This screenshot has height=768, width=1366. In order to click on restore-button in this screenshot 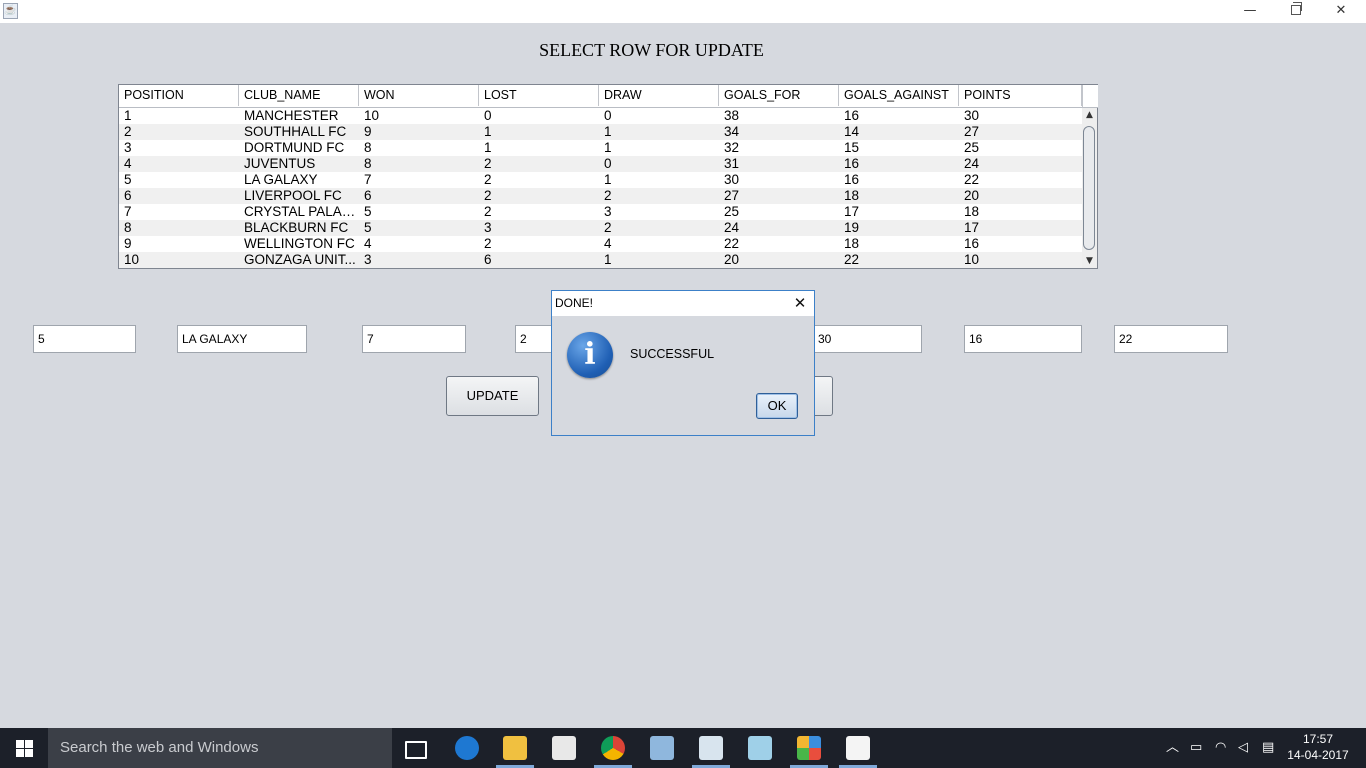, I will do `click(1296, 11)`.